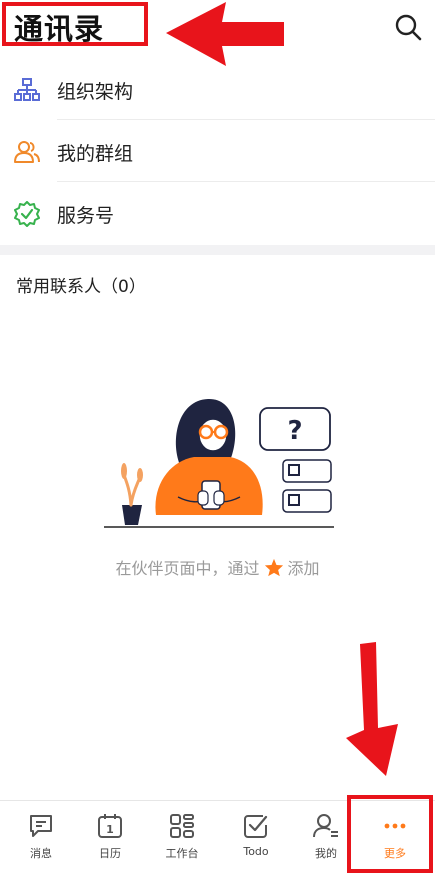  Describe the element at coordinates (408, 27) in the screenshot. I see `search-icon` at that location.